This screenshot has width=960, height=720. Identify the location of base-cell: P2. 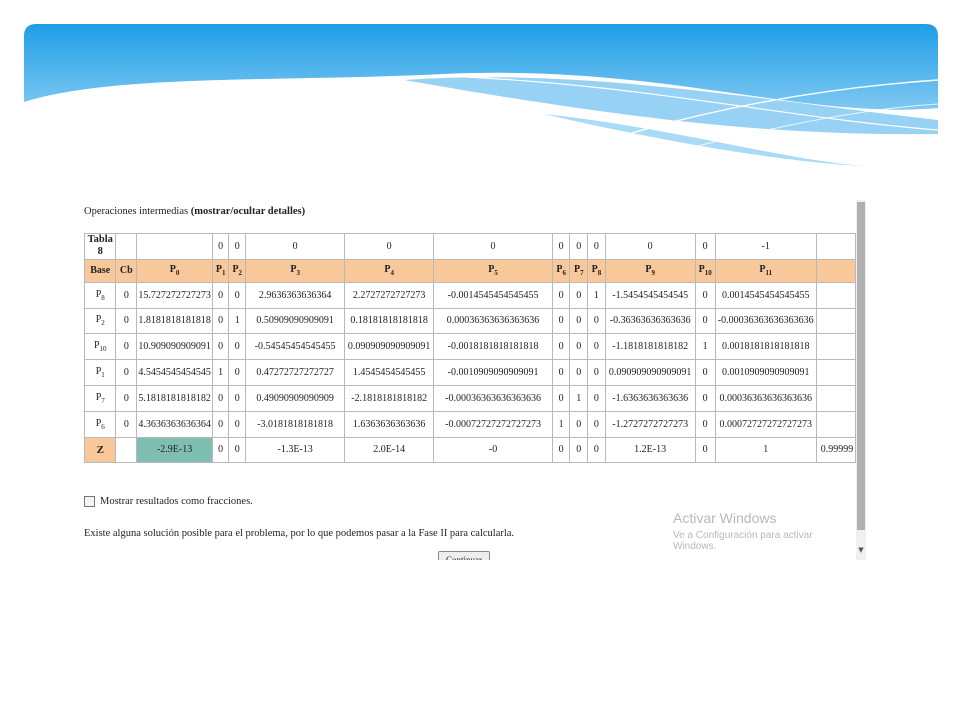
(100, 321).